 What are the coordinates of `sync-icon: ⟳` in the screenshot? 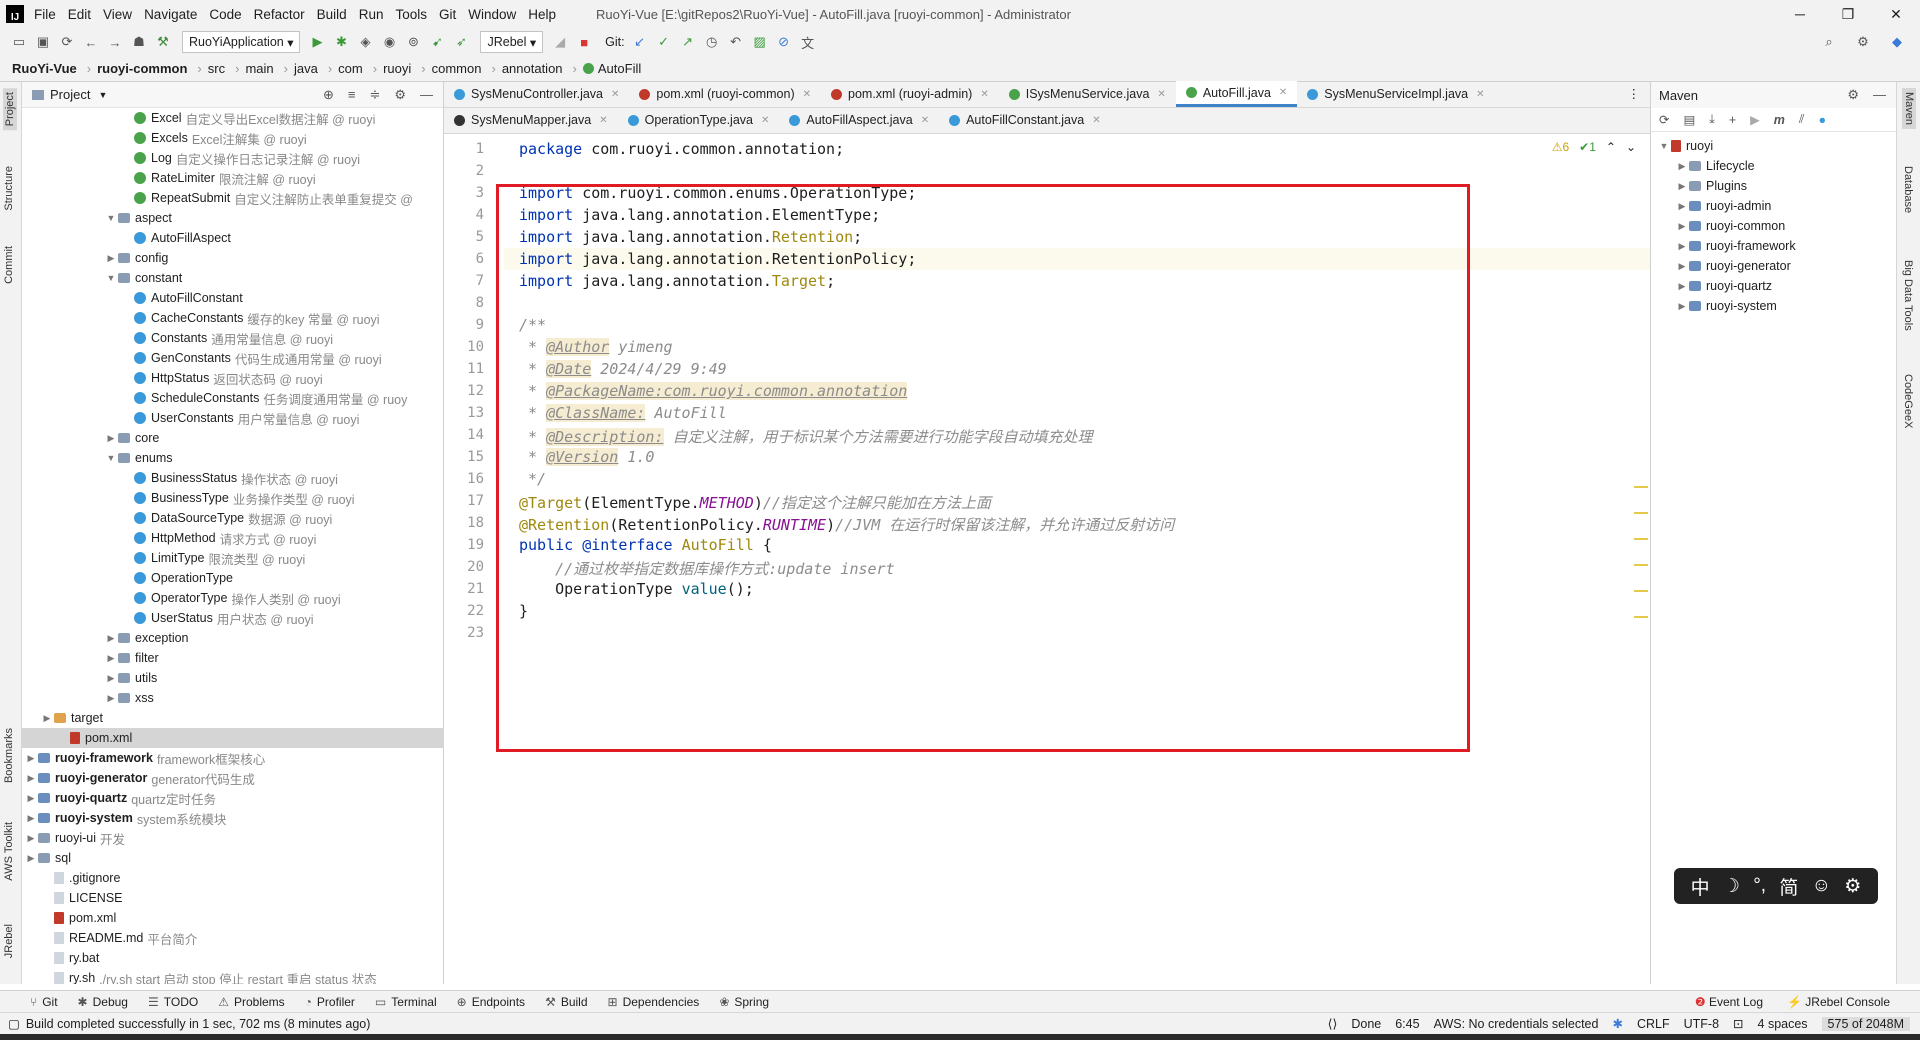 It's located at (67, 42).